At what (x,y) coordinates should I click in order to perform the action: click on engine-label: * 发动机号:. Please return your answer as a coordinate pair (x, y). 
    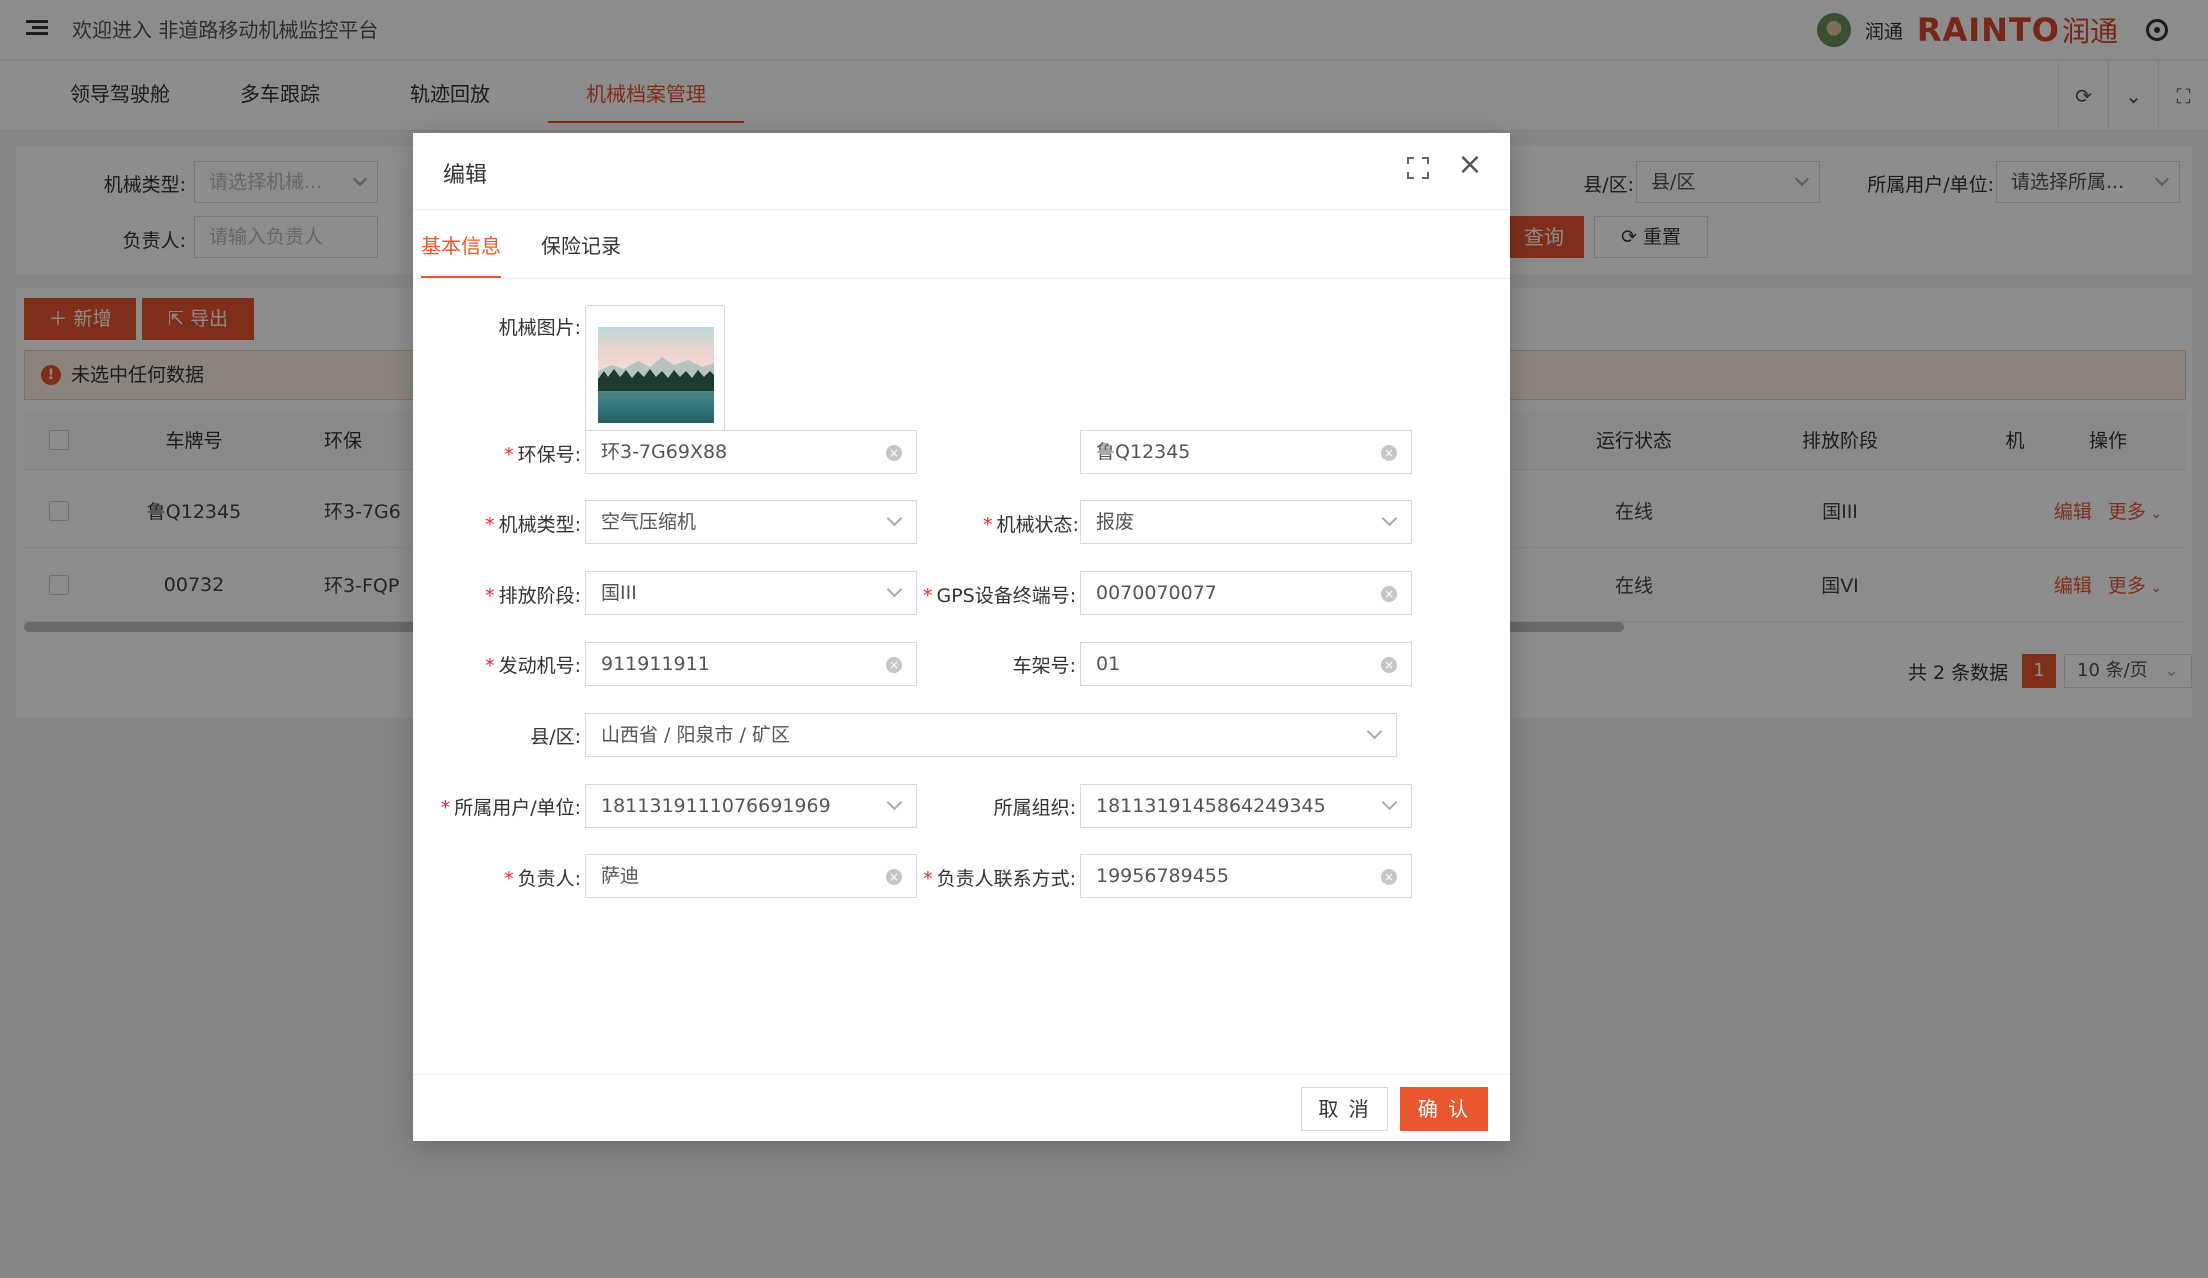
    Looking at the image, I should click on (533, 666).